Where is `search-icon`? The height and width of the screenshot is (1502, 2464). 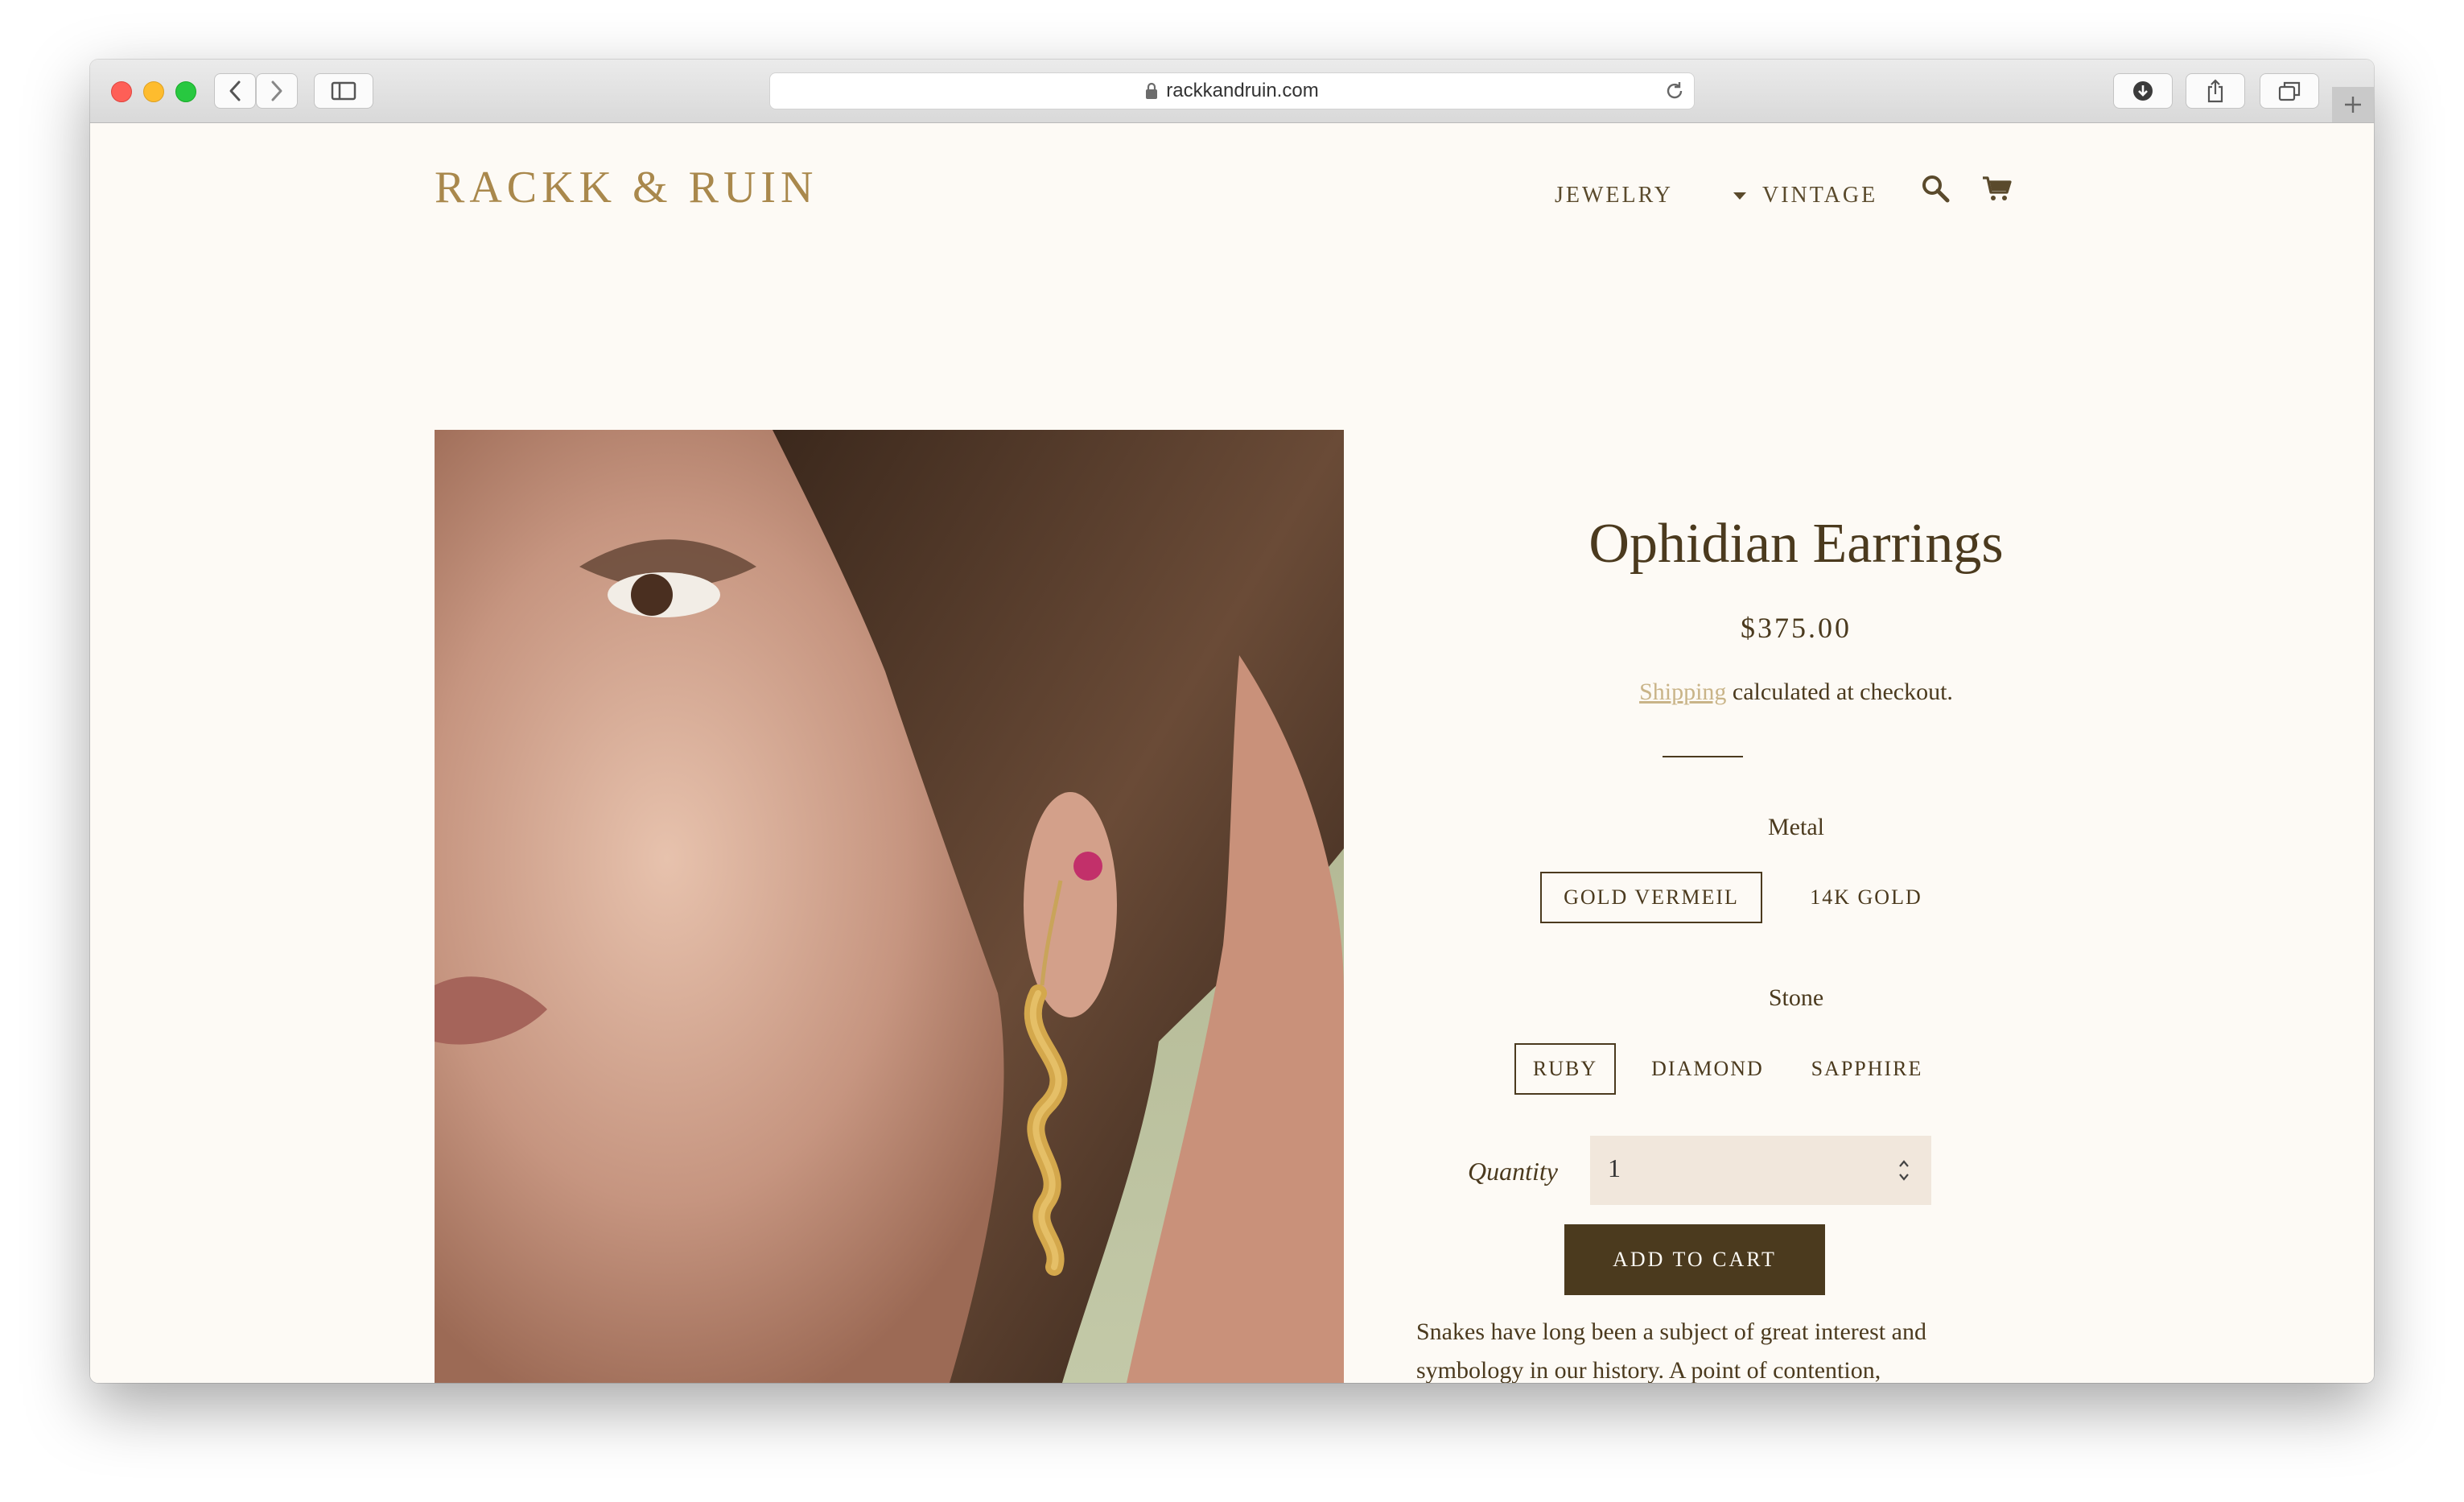 search-icon is located at coordinates (1936, 189).